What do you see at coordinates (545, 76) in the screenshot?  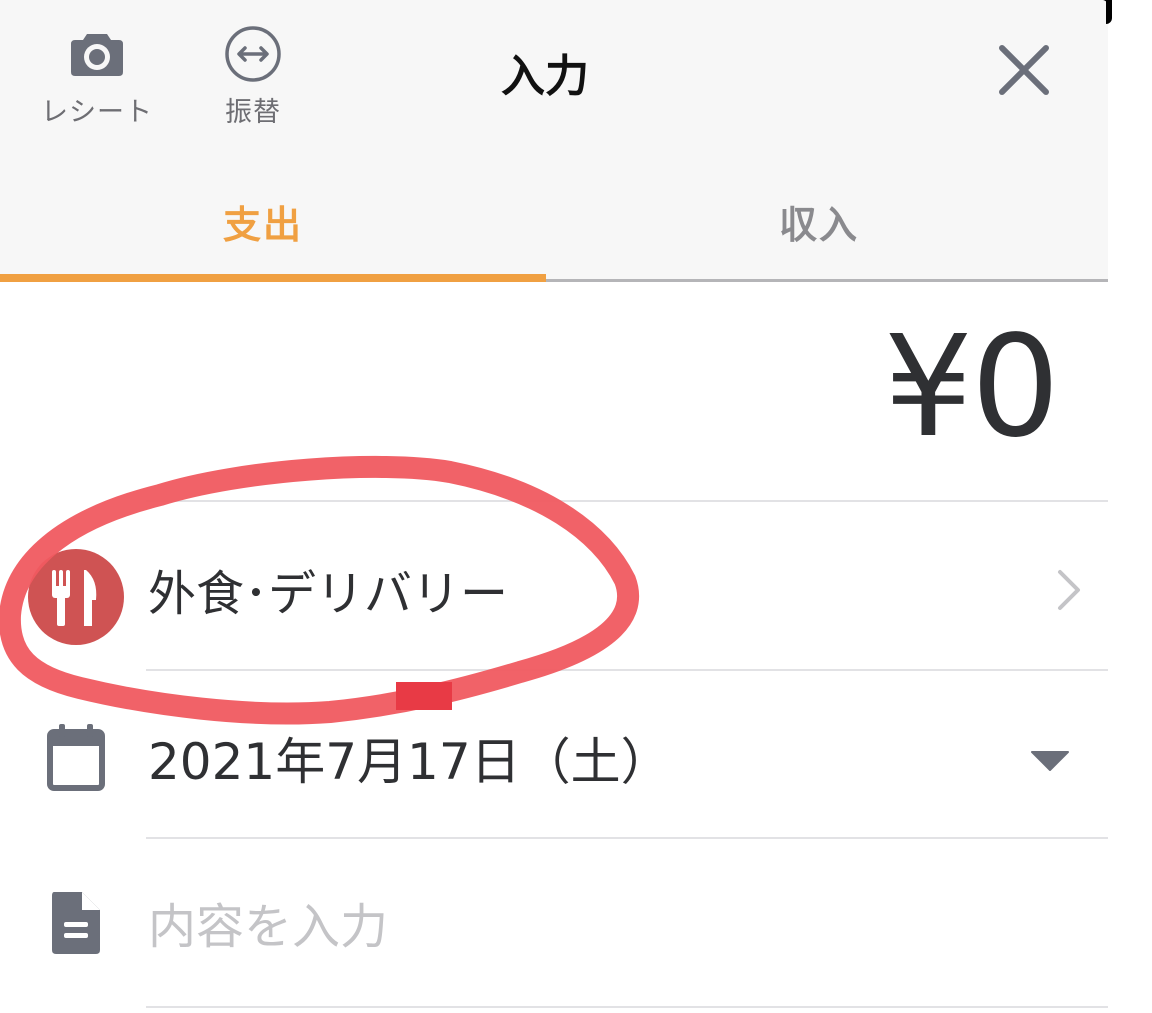 I see `page-title: 入力` at bounding box center [545, 76].